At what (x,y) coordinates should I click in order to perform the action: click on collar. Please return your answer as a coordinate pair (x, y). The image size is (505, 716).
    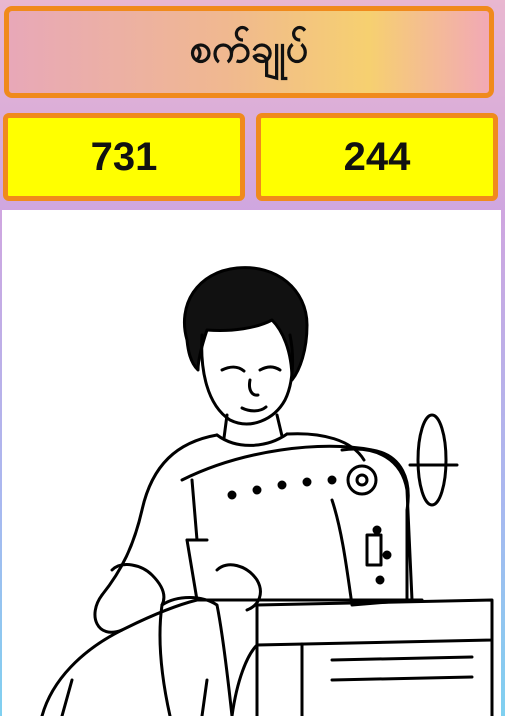
    Looking at the image, I should click on (252, 439).